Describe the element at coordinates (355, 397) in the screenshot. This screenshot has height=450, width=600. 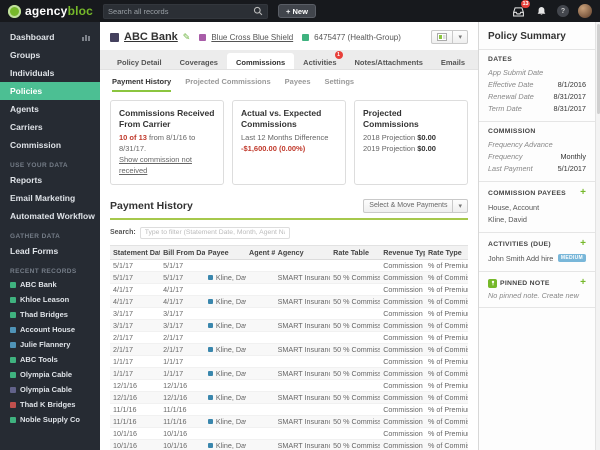
I see `cell-rate-table: 50 % Commission` at that location.